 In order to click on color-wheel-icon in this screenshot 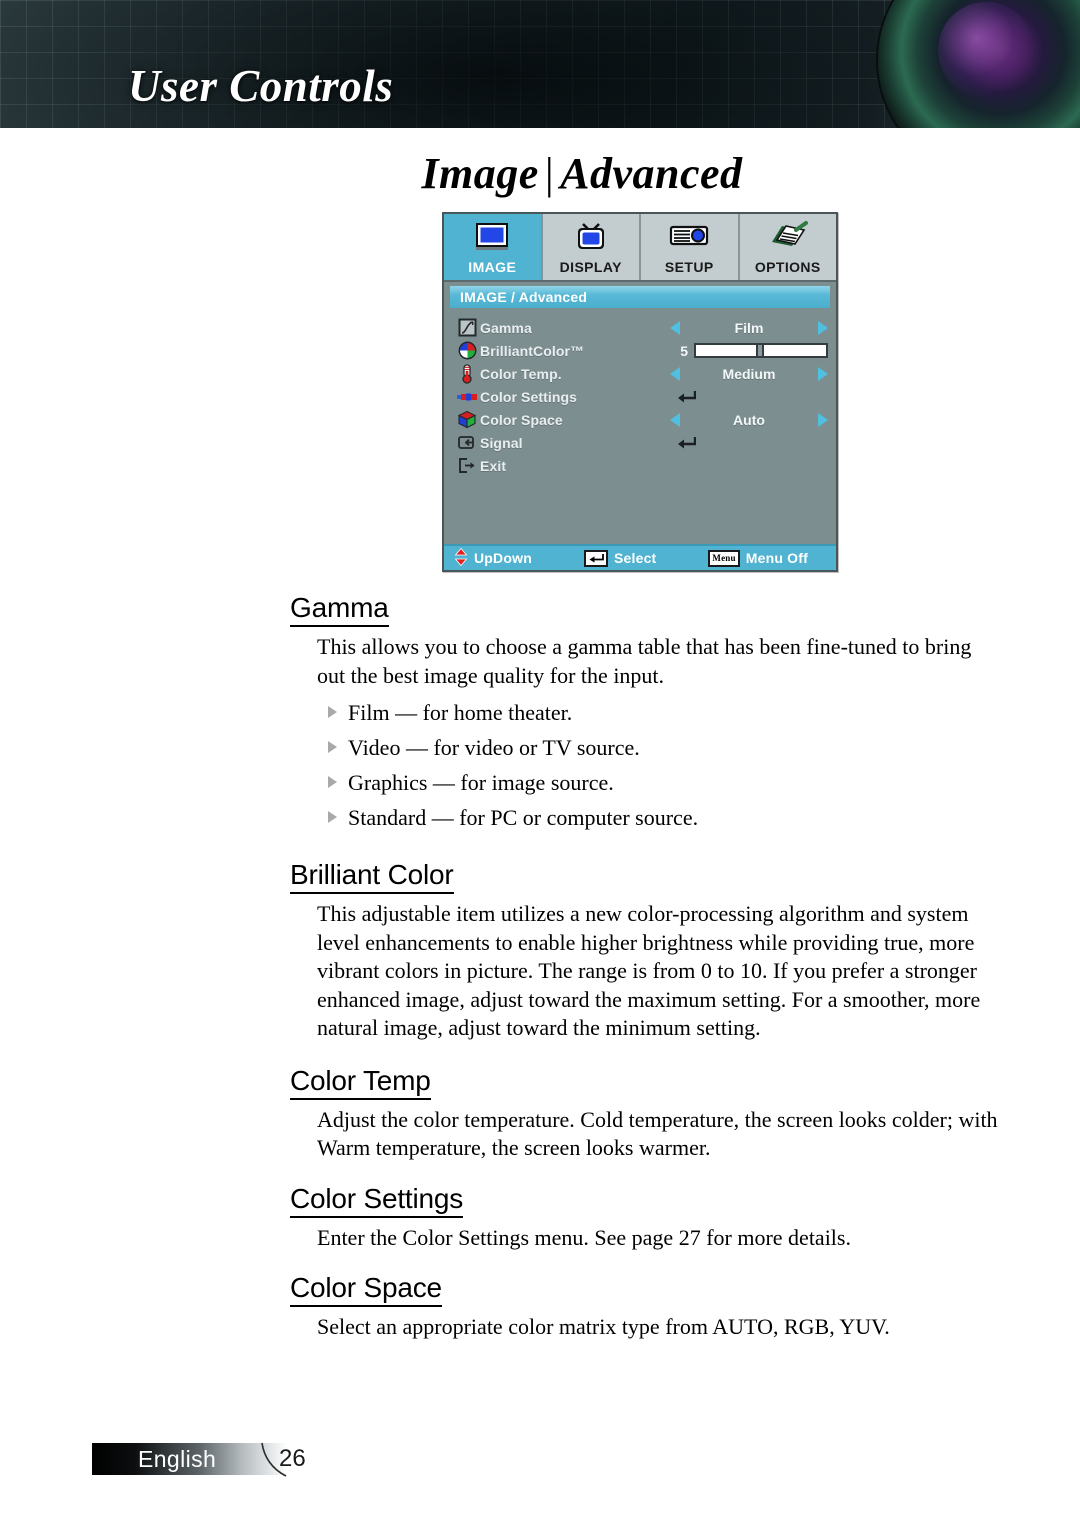, I will do `click(467, 351)`.